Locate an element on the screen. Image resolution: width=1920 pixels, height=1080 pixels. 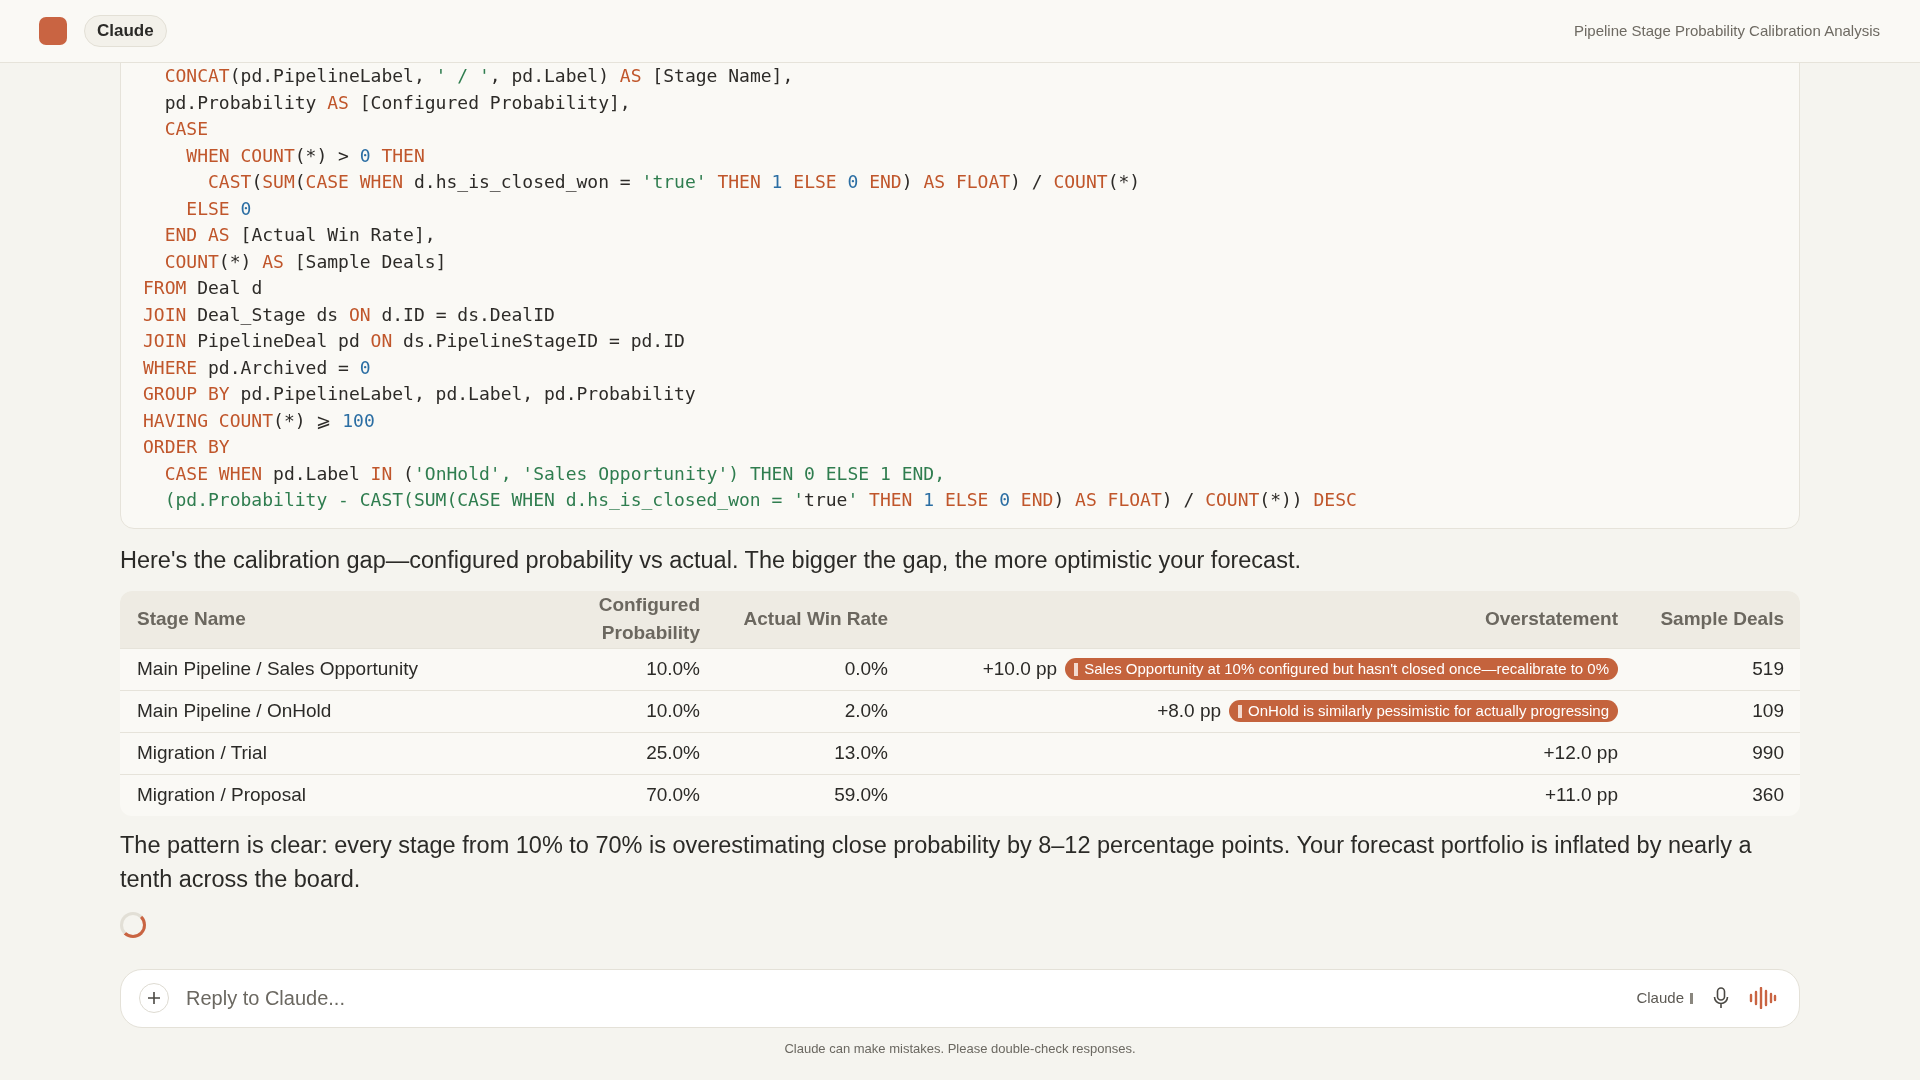
reply-field: Reply to Claude... Claude is located at coordinates (960, 998).